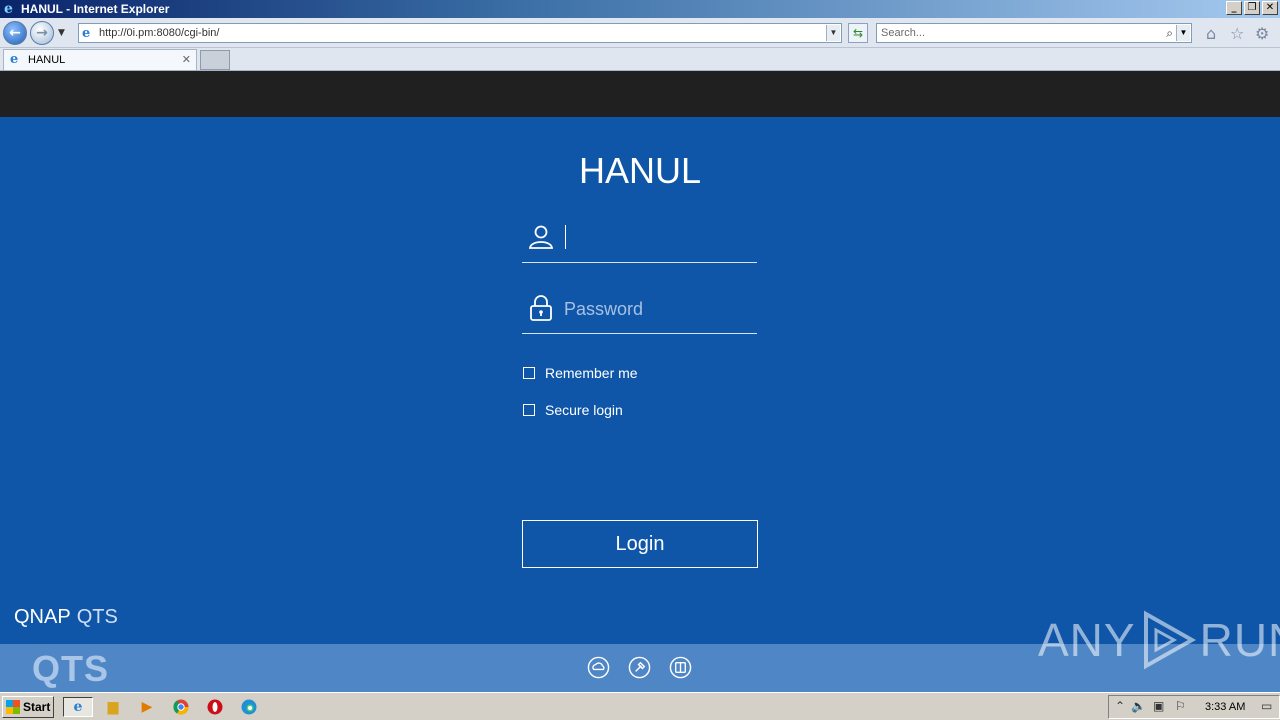 The height and width of the screenshot is (720, 1280). I want to click on tray-expand-icon: ⌃, so click(1120, 706).